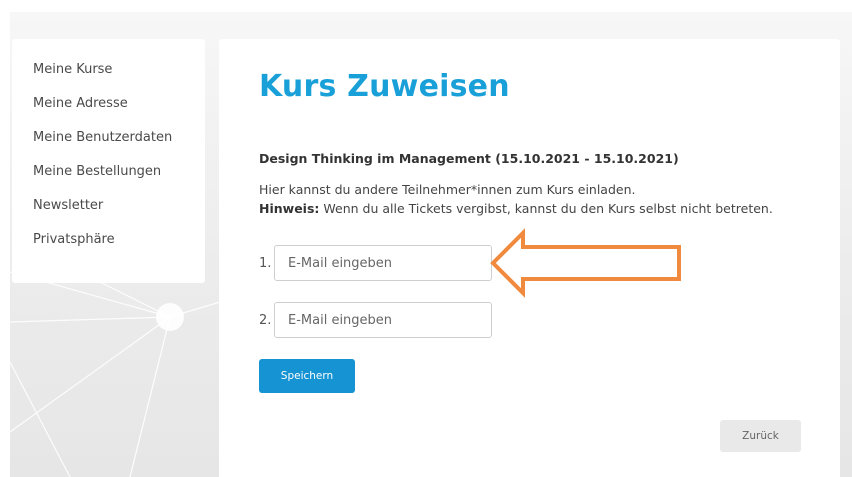 The image size is (852, 477). I want to click on sidebar-item-privatsphaere: Privatsphäre, so click(119, 248).